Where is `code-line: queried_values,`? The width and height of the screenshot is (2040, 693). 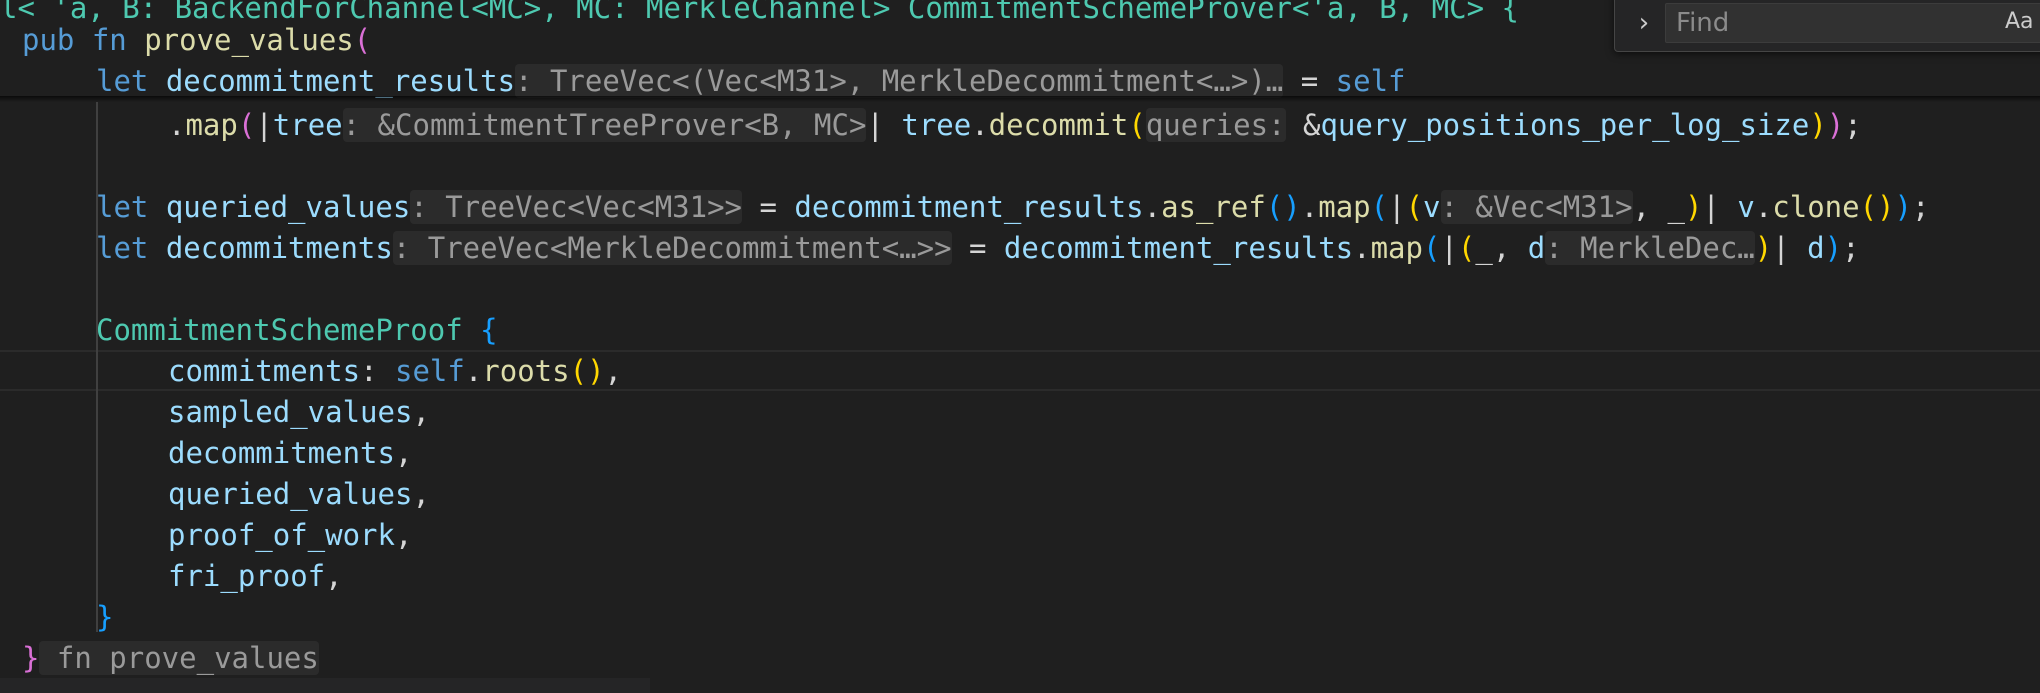
code-line: queried_values, is located at coordinates (1020, 494).